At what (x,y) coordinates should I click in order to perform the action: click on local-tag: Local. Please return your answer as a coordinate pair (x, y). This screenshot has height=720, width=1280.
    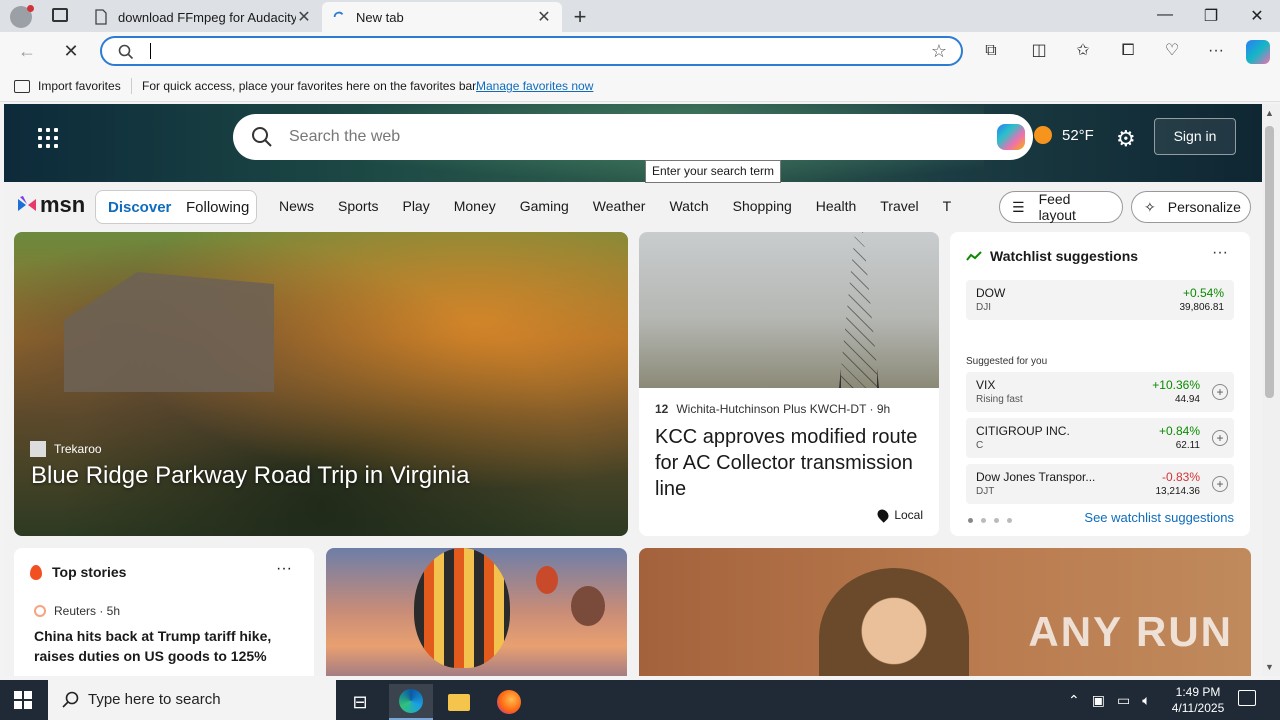
    Looking at the image, I should click on (899, 515).